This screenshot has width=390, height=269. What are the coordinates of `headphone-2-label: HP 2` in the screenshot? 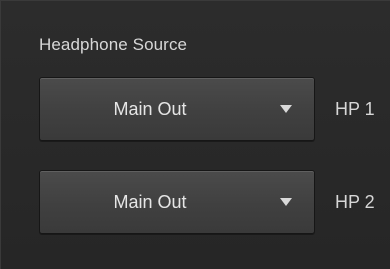 It's located at (355, 202).